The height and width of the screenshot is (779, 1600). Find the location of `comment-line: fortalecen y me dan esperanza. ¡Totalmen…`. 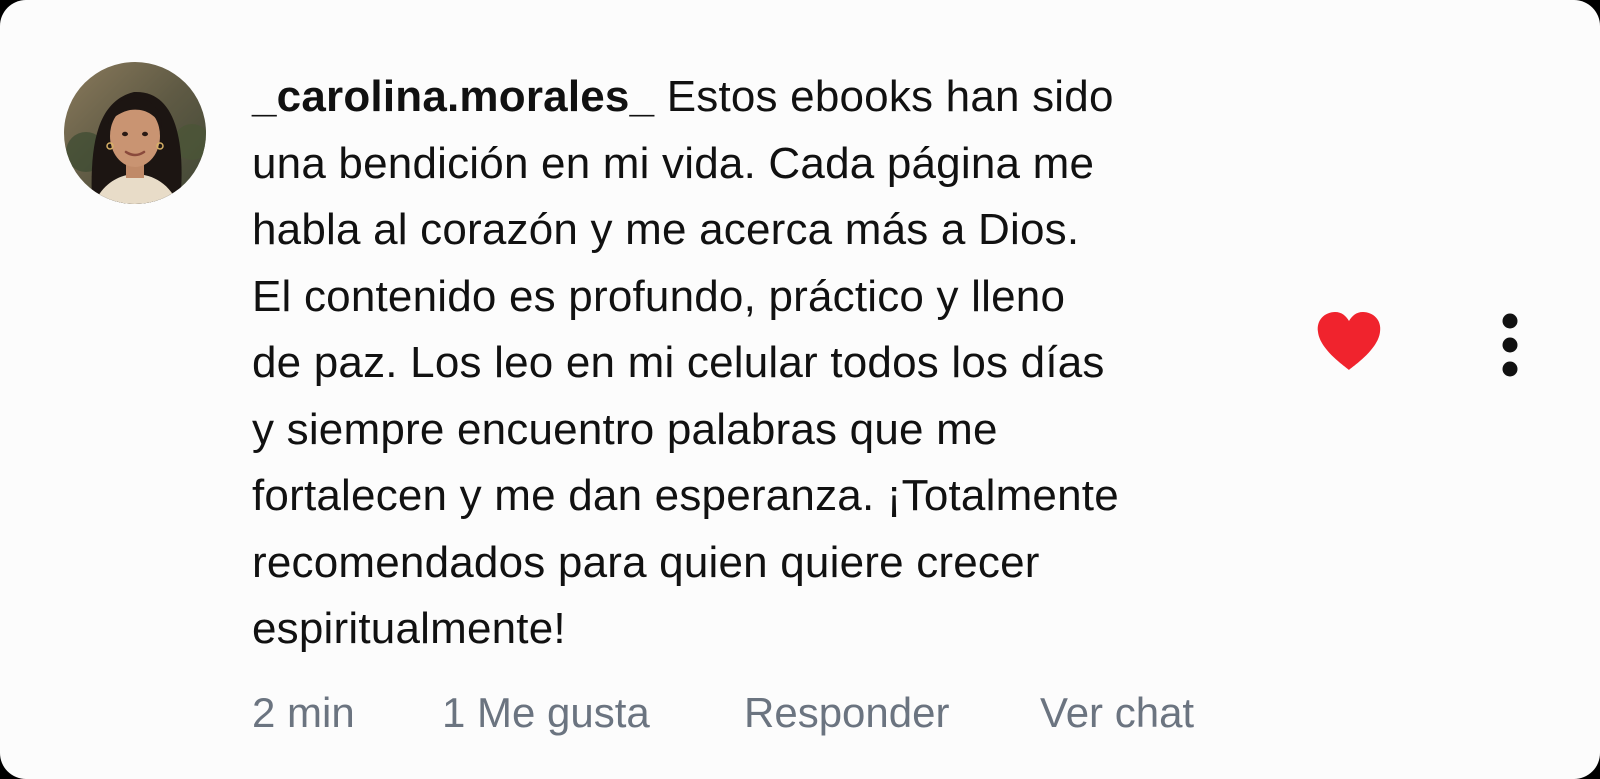

comment-line: fortalecen y me dan esperanza. ¡Totalmen… is located at coordinates (685, 495).